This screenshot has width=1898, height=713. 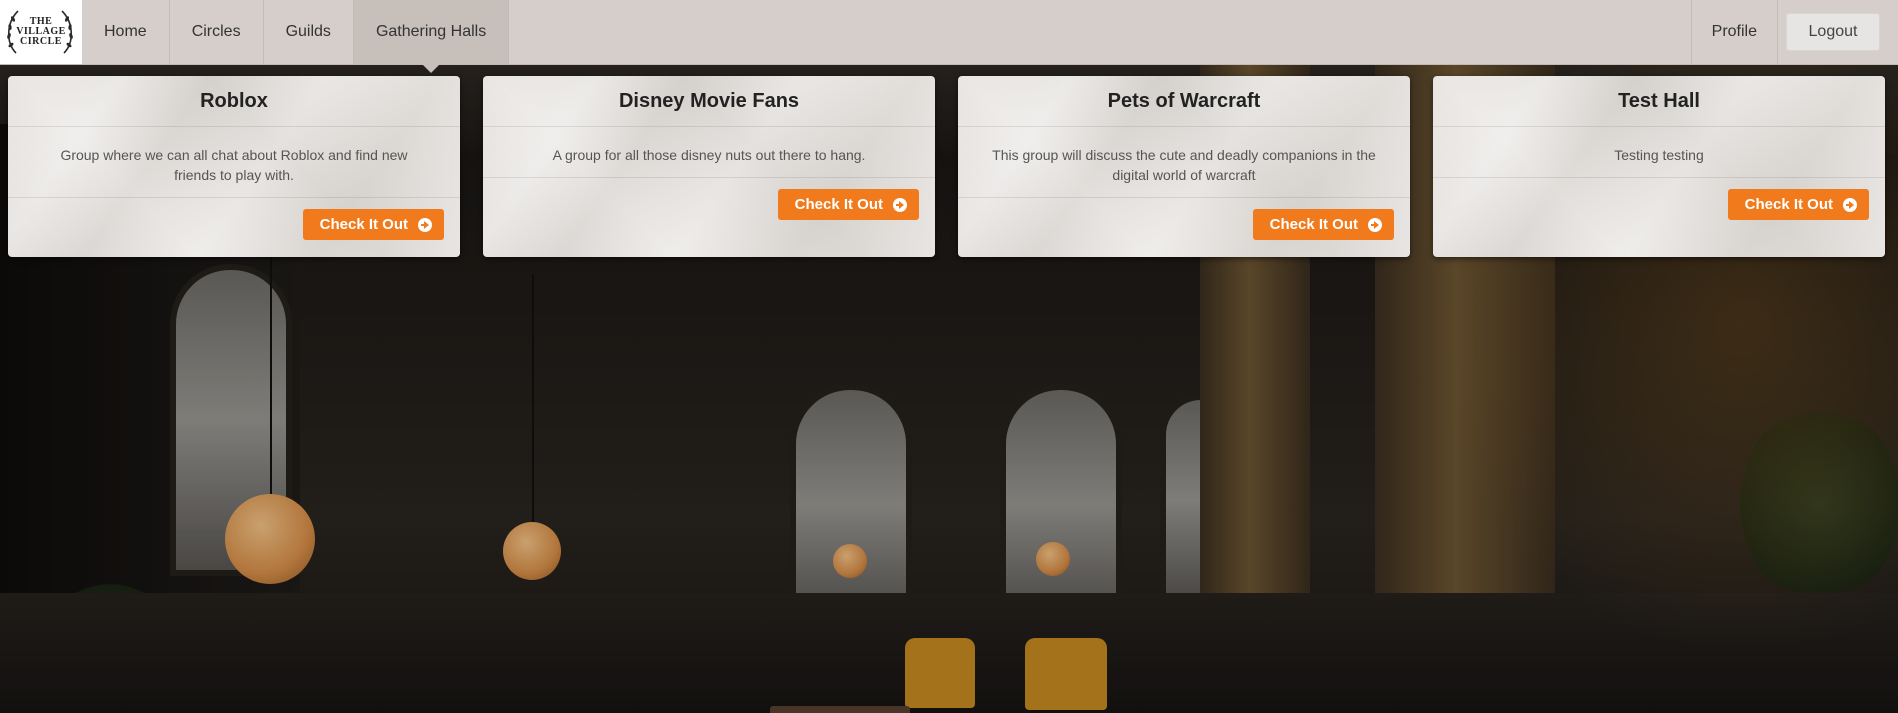 What do you see at coordinates (217, 32) in the screenshot?
I see `nav-item-circles: Circles` at bounding box center [217, 32].